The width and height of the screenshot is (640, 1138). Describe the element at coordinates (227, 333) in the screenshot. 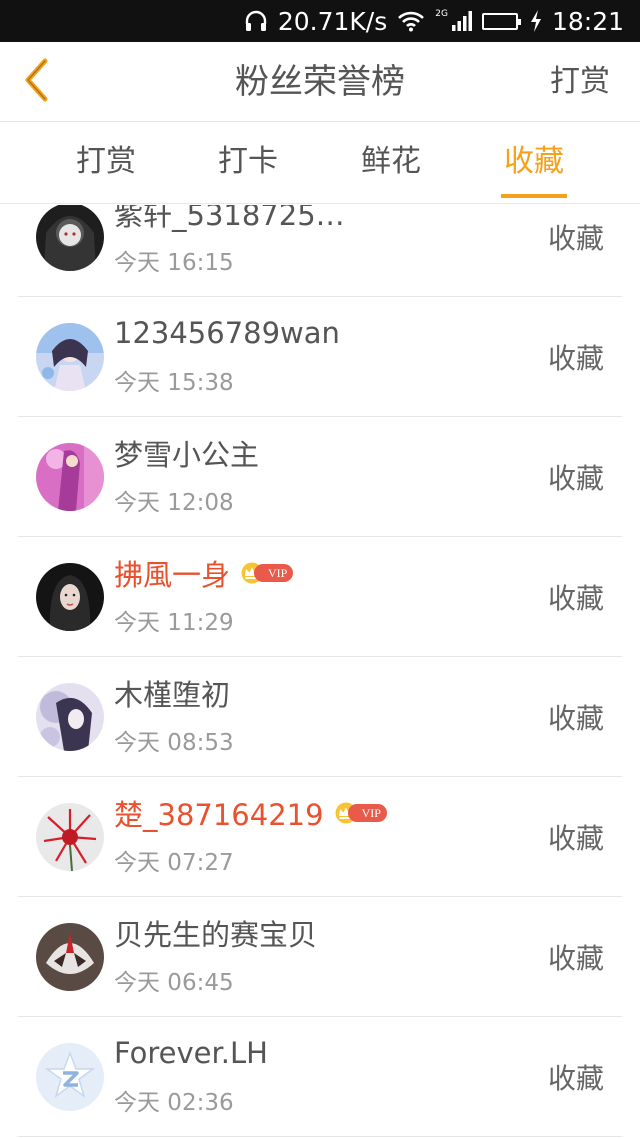

I see `user-name: 123456789wan` at that location.